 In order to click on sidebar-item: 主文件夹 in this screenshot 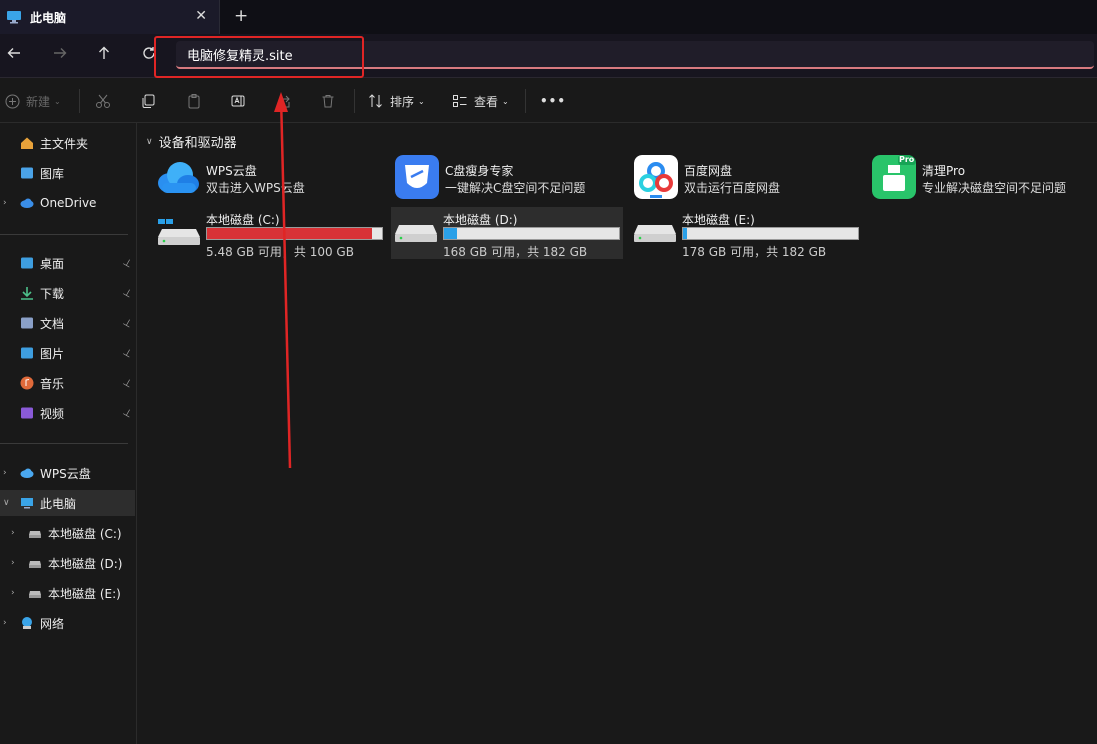, I will do `click(67, 143)`.